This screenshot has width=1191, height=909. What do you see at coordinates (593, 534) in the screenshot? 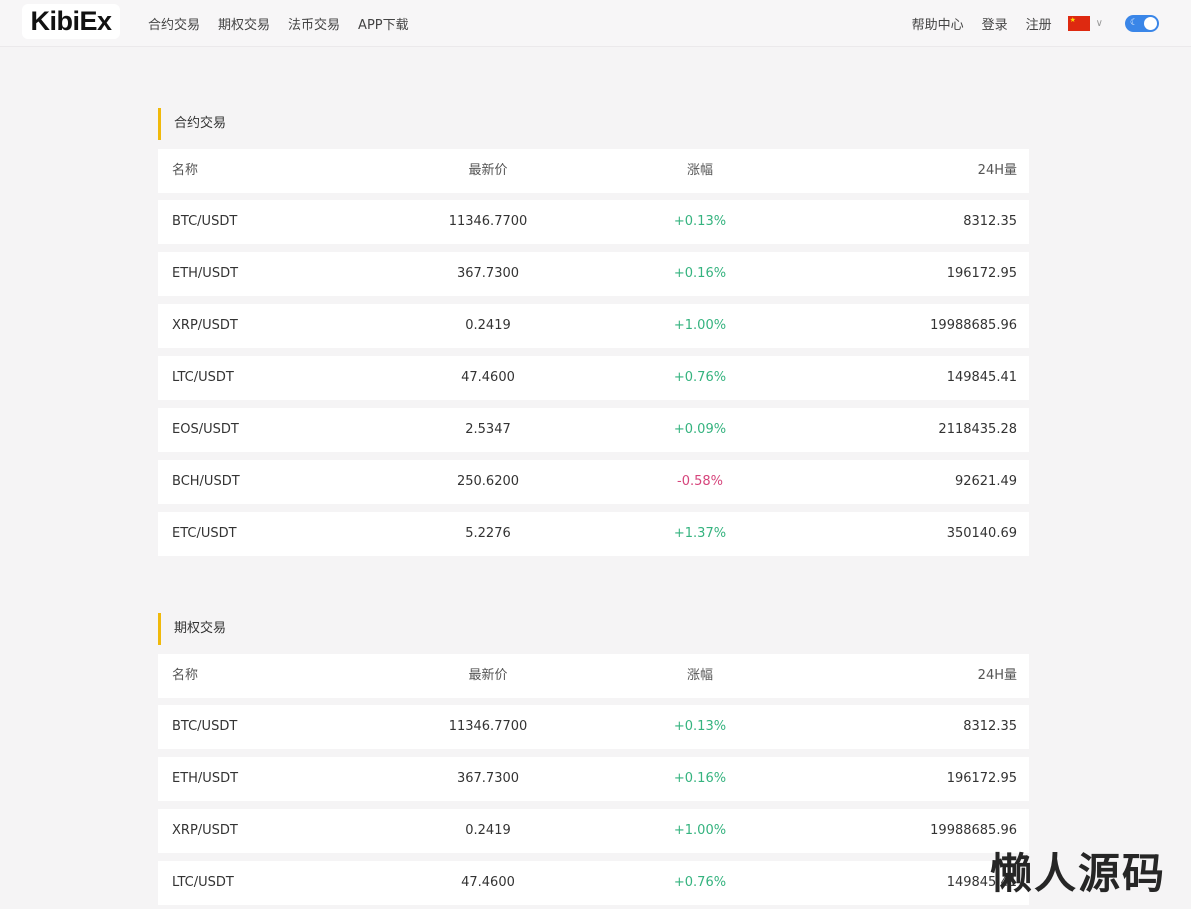
I see `market-row: ETC/USDT 5.2276 +1.37% 350140.69` at bounding box center [593, 534].